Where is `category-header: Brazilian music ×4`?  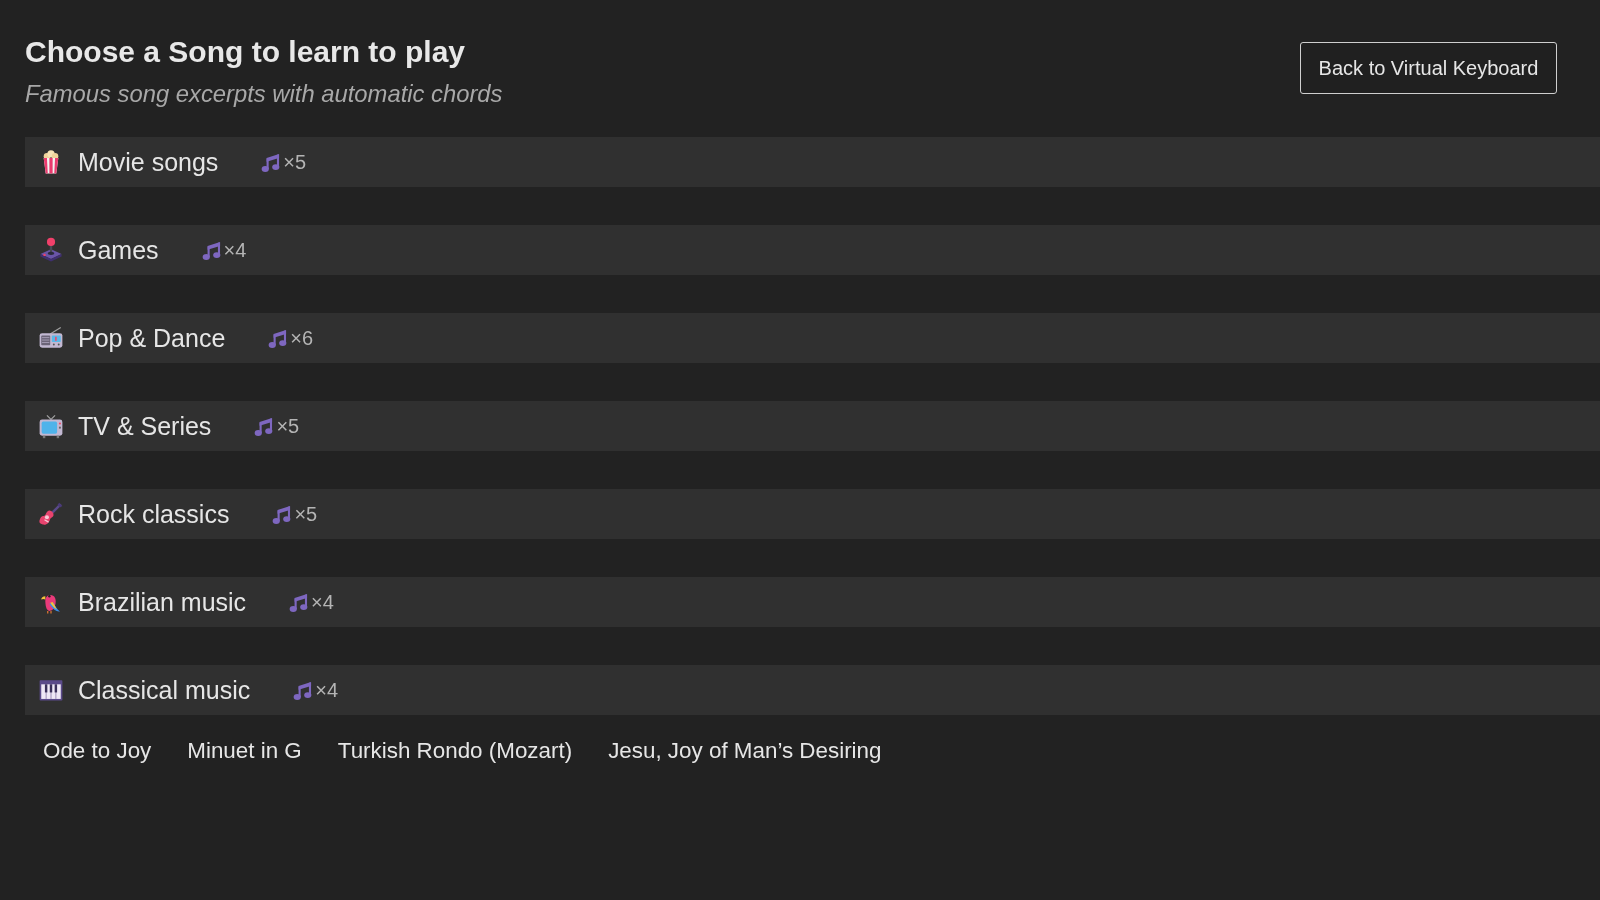 category-header: Brazilian music ×4 is located at coordinates (812, 602).